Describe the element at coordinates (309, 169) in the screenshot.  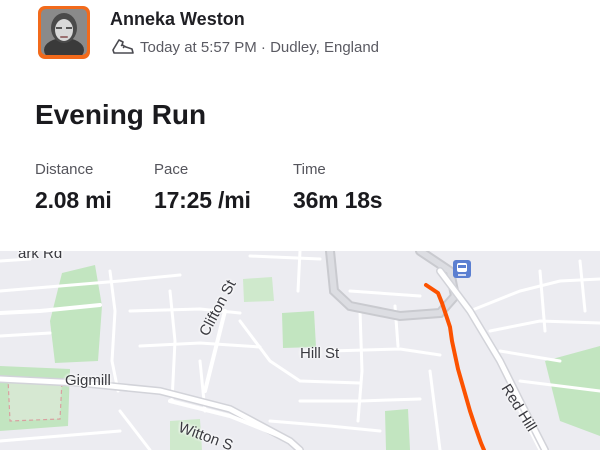
I see `stat-time-label: Time` at that location.